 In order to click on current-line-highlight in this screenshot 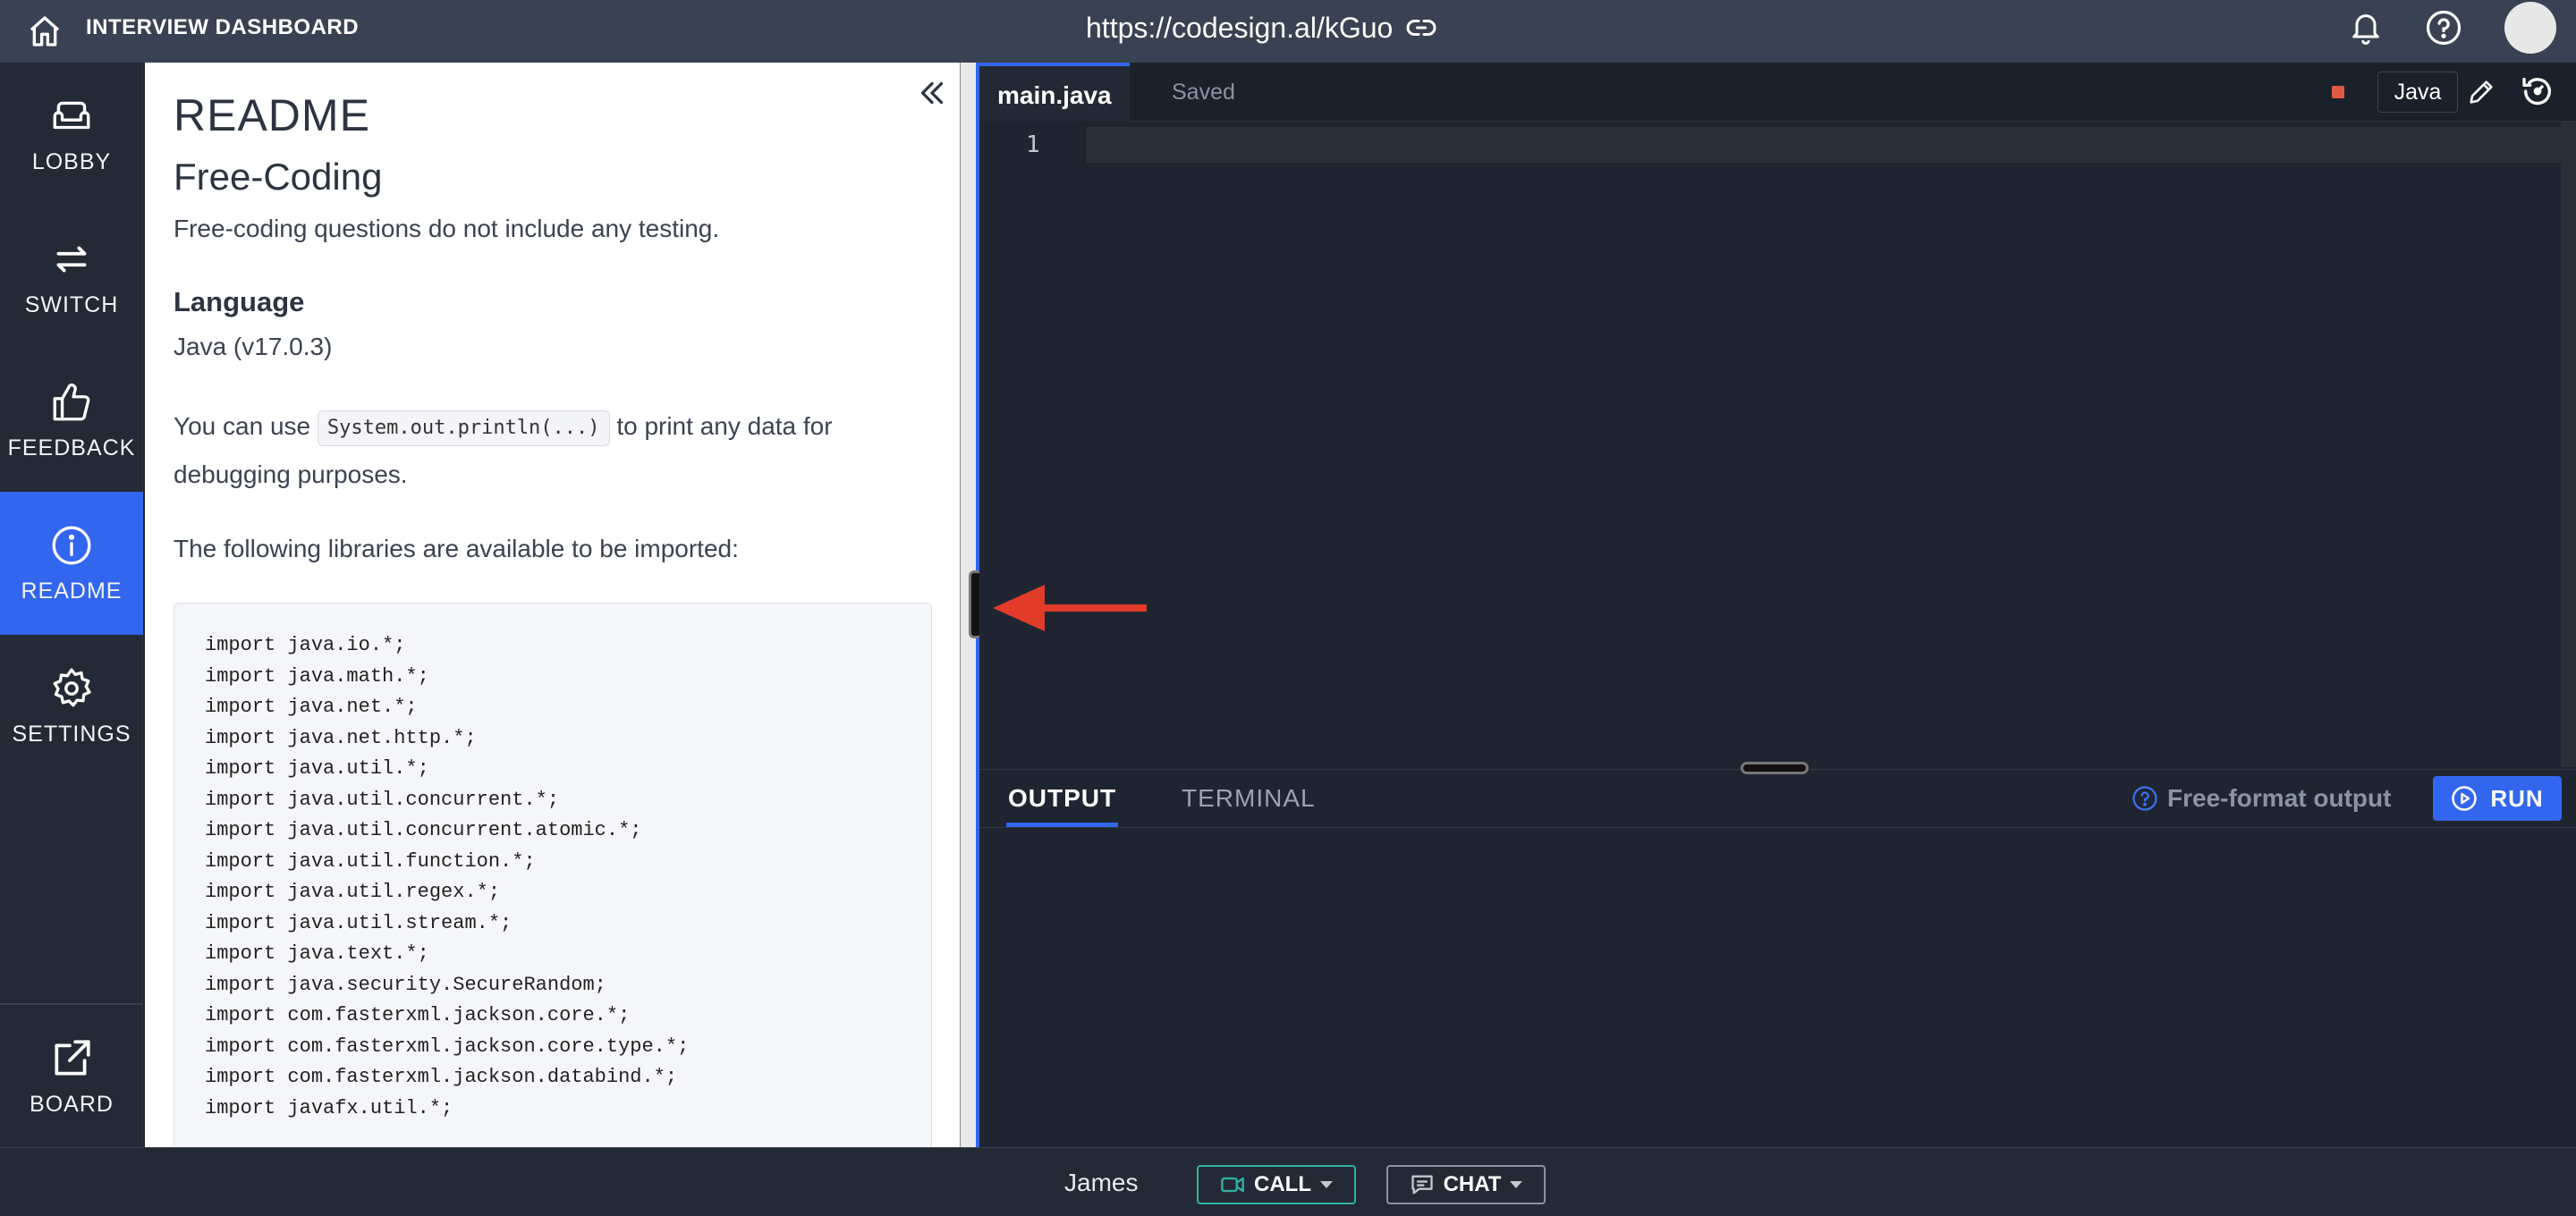, I will do `click(1825, 145)`.